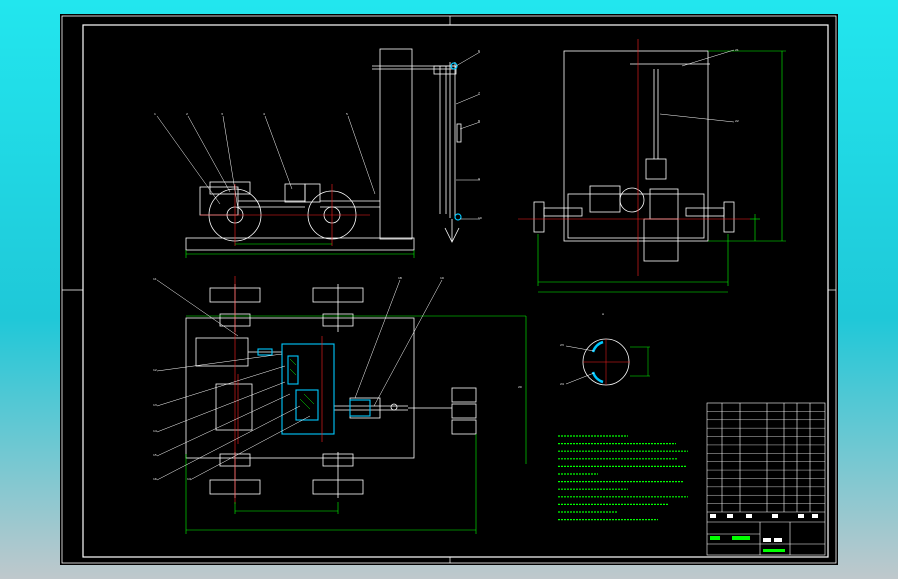 Image resolution: width=898 pixels, height=579 pixels. I want to click on svg-text: 20, so click(520, 387).